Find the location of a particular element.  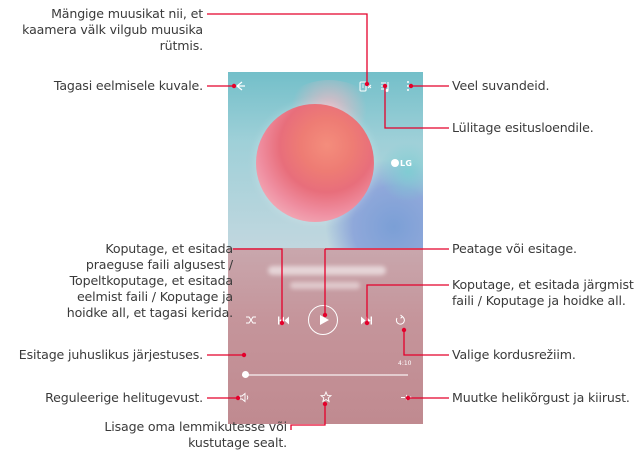

callout-forward-line2: faili / Koputage ja hoidke all. is located at coordinates (539, 300).